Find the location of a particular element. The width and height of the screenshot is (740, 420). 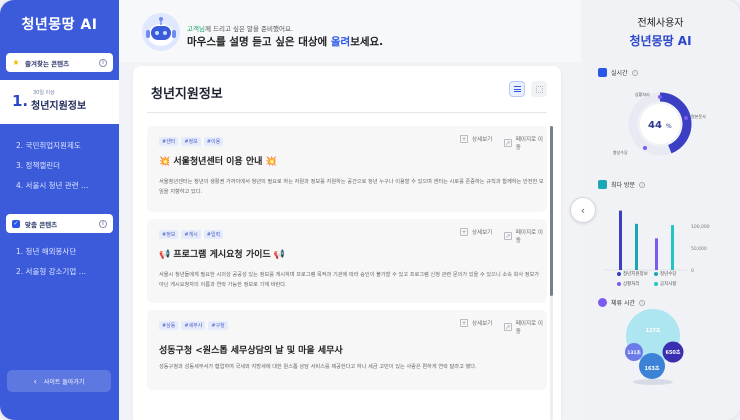

donut-label: 상황처리 is located at coordinates (642, 94).